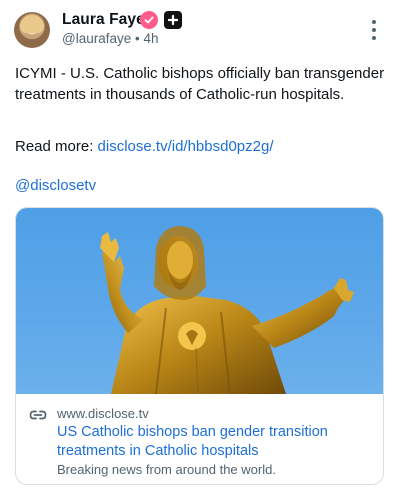 The image size is (400, 500). I want to click on plus-badge-icon, so click(173, 20).